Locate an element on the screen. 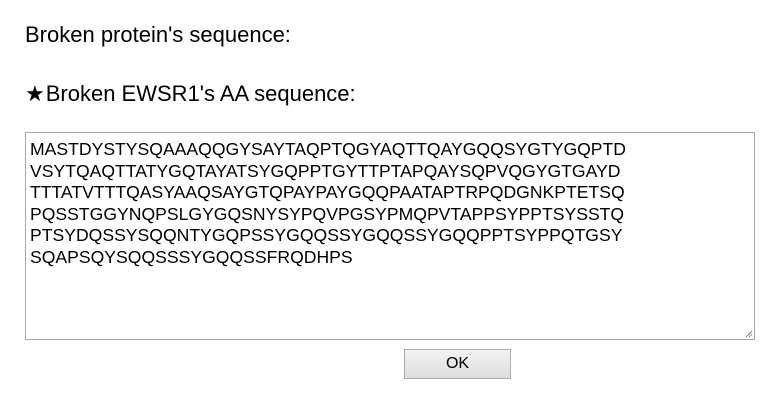 The width and height of the screenshot is (782, 404). sequence-subtitle: ★Broken EWSR1's AA sequence: is located at coordinates (190, 94).